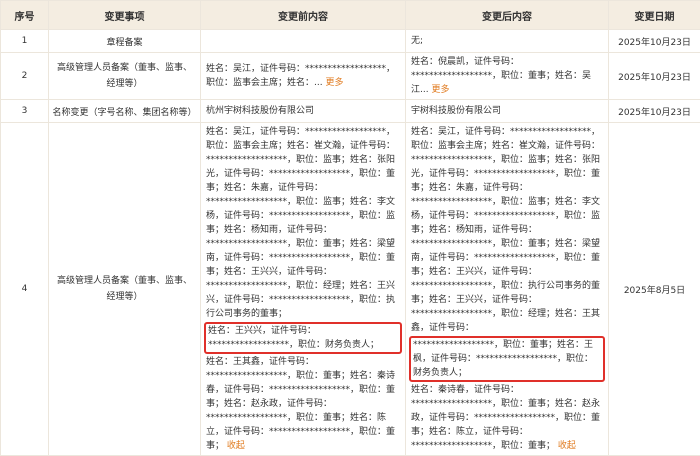 The width and height of the screenshot is (700, 456). Describe the element at coordinates (507, 41) in the screenshot. I see `row-after-content: 无;` at that location.